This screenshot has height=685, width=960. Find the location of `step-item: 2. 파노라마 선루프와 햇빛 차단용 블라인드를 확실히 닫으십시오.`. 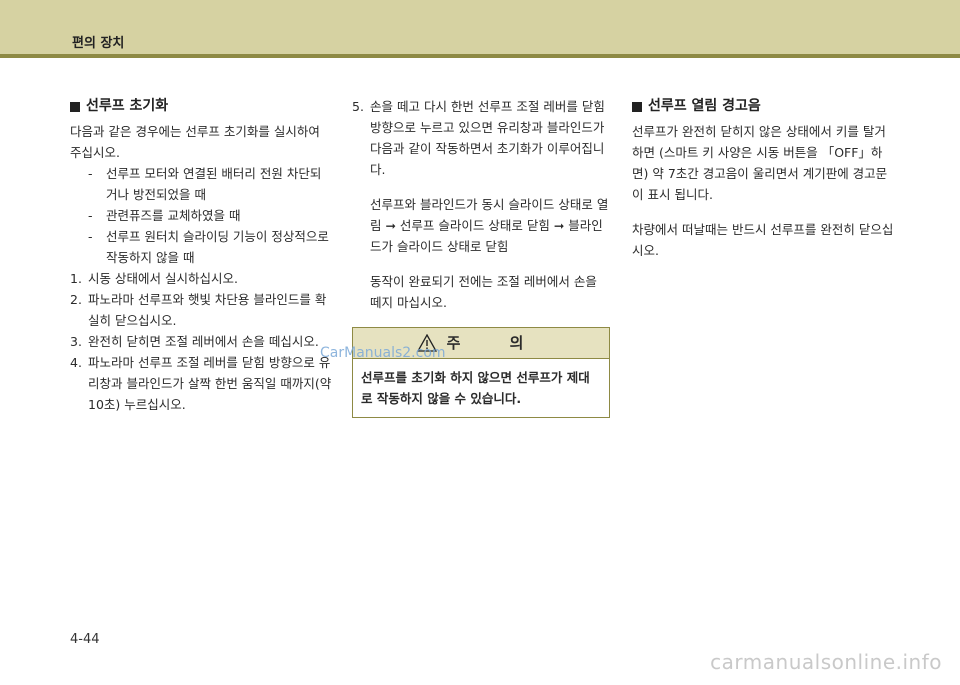

step-item: 2. 파노라마 선루프와 햇빛 차단용 블라인드를 확실히 닫으십시오. is located at coordinates (198, 310).